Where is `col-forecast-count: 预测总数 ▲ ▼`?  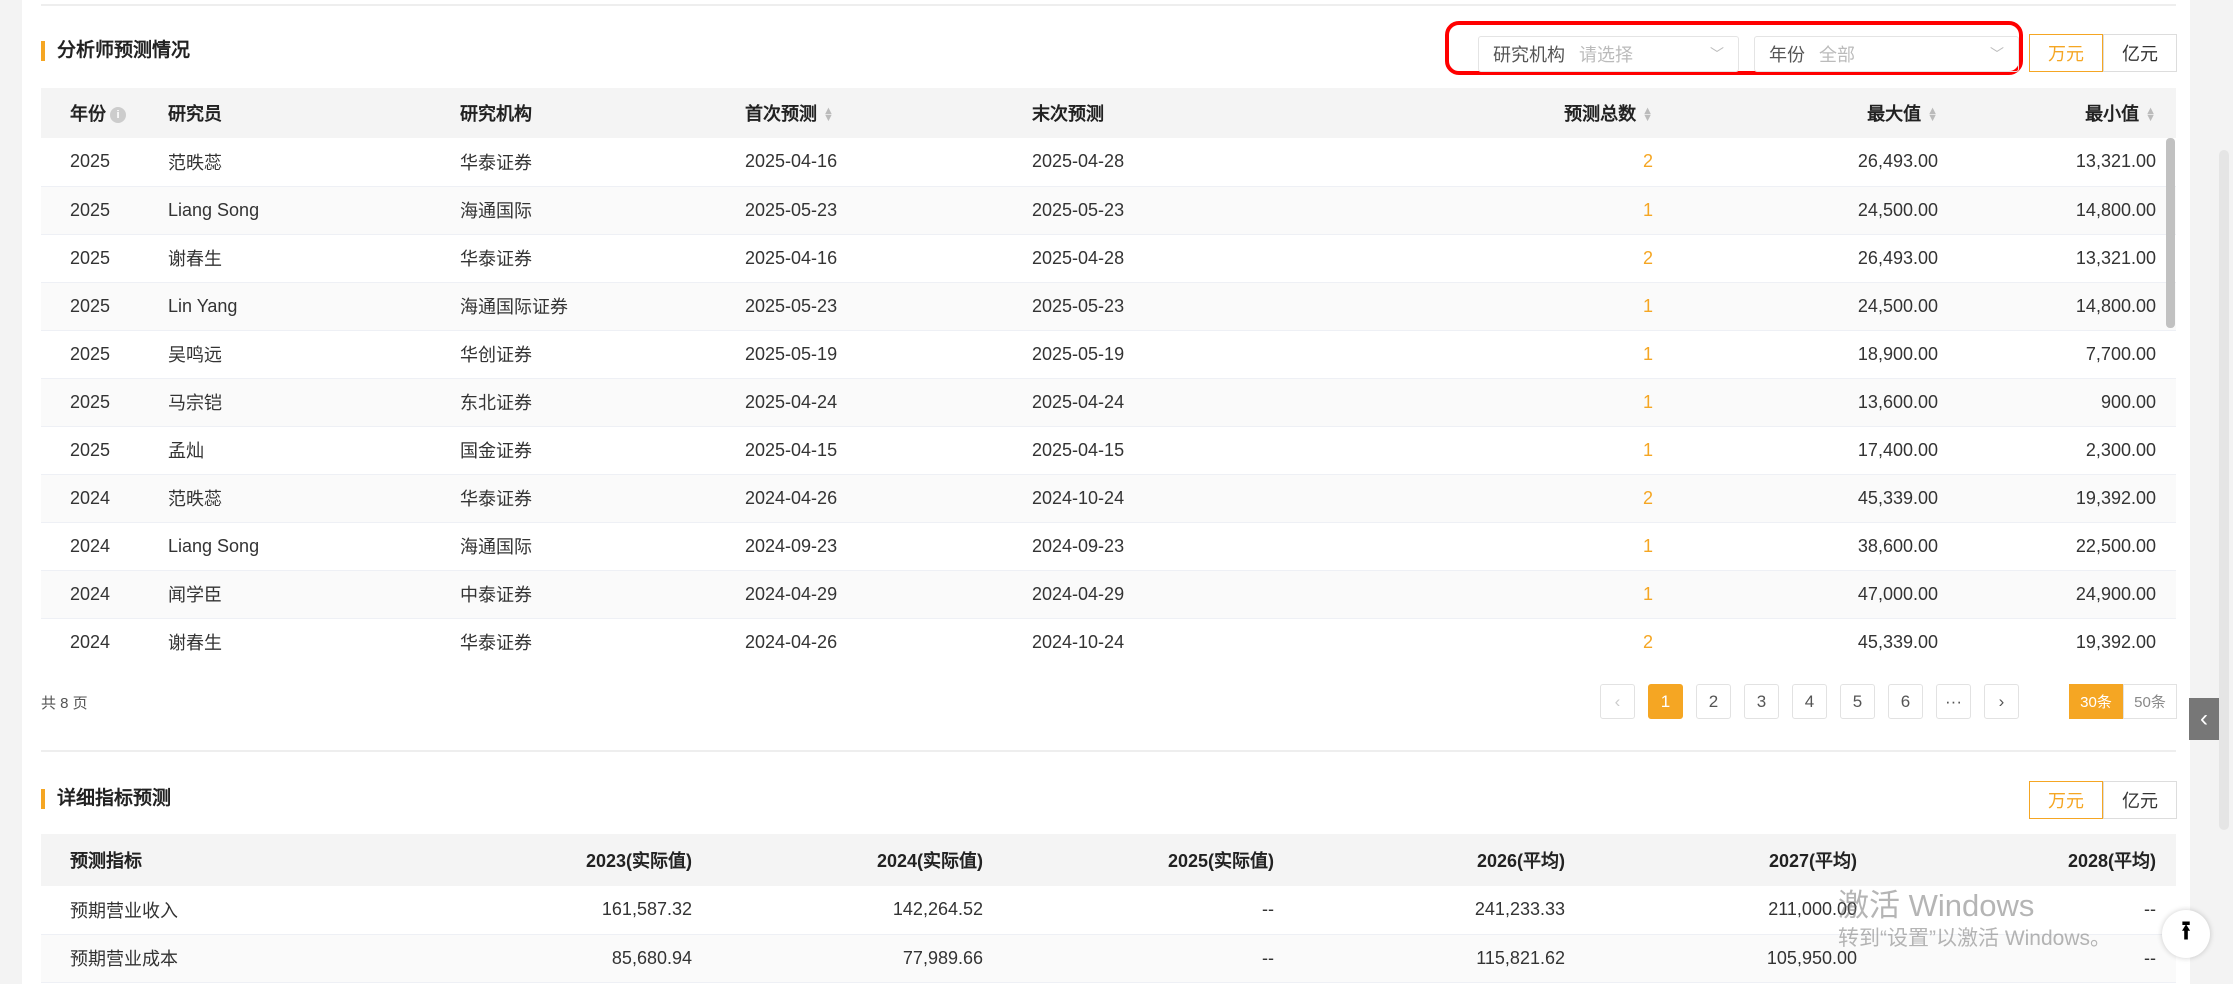 col-forecast-count: 预测总数 ▲ ▼ is located at coordinates (1548, 113).